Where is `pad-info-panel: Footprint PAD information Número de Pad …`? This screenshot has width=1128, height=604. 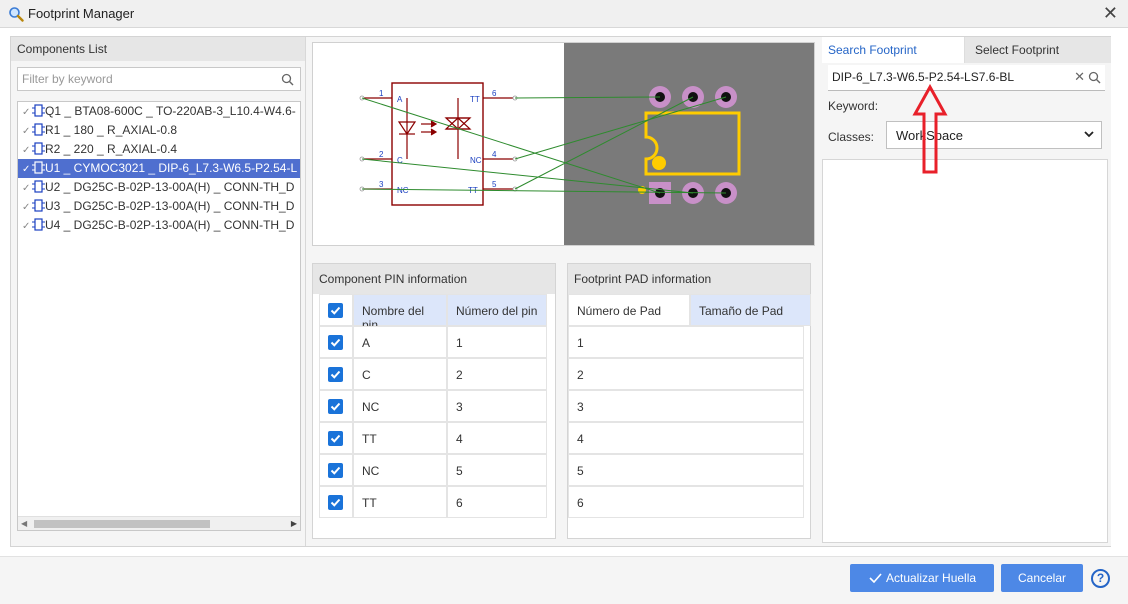
pad-info-panel: Footprint PAD information Número de Pad … is located at coordinates (689, 401).